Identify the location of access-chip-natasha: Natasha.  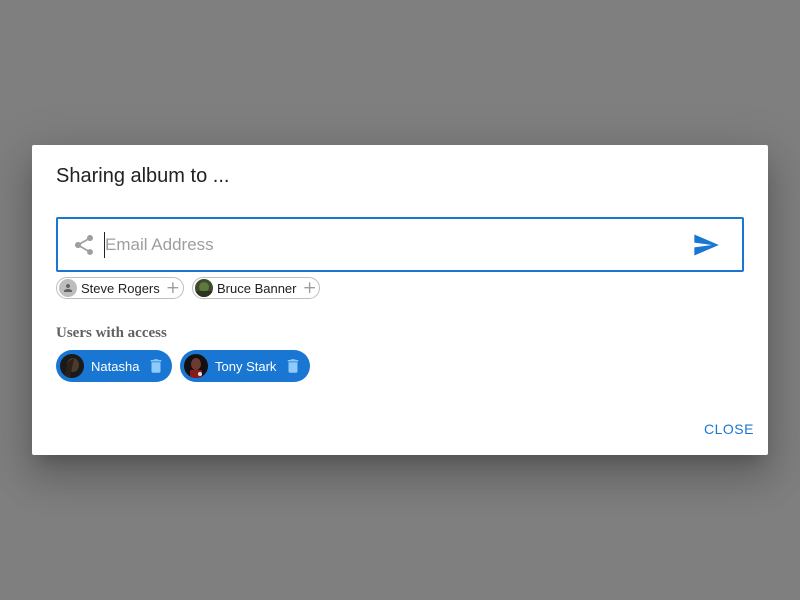
(114, 366).